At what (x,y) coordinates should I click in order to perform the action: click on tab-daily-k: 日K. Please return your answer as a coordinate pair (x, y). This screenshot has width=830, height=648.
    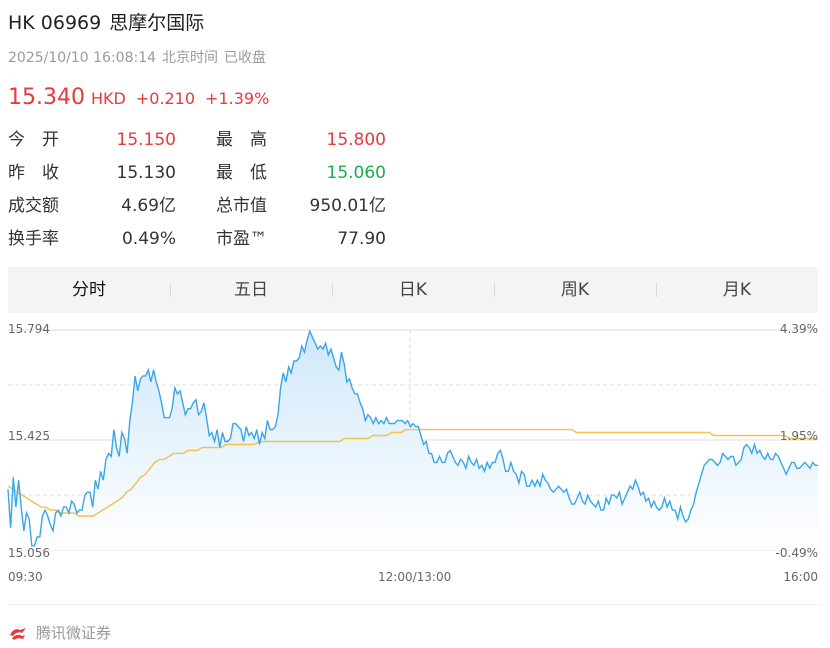
    Looking at the image, I should click on (413, 290).